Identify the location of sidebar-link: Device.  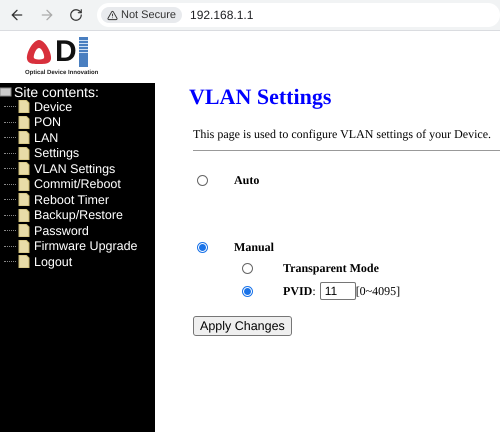
(53, 107).